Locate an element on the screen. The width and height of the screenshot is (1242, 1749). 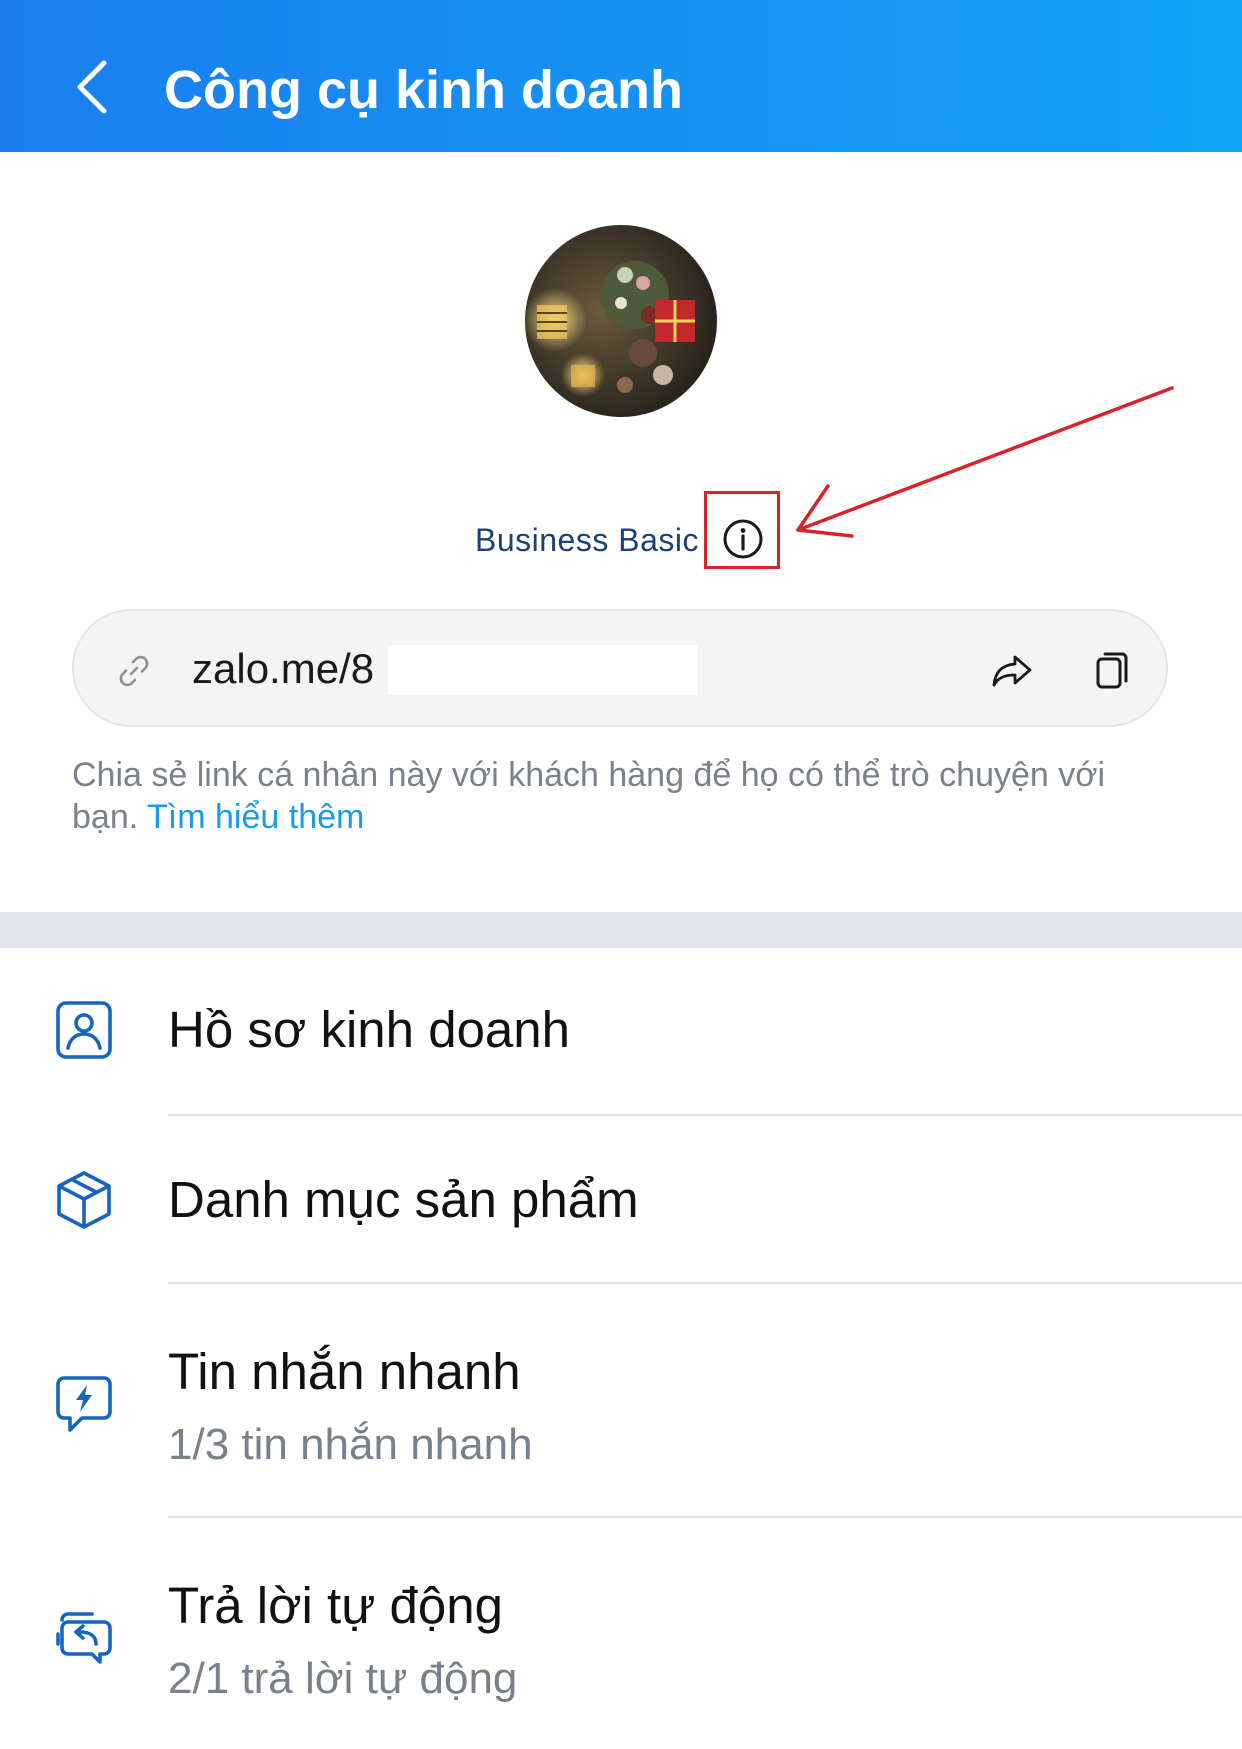
page-title: Công cụ kinh doanh is located at coordinates (423, 90).